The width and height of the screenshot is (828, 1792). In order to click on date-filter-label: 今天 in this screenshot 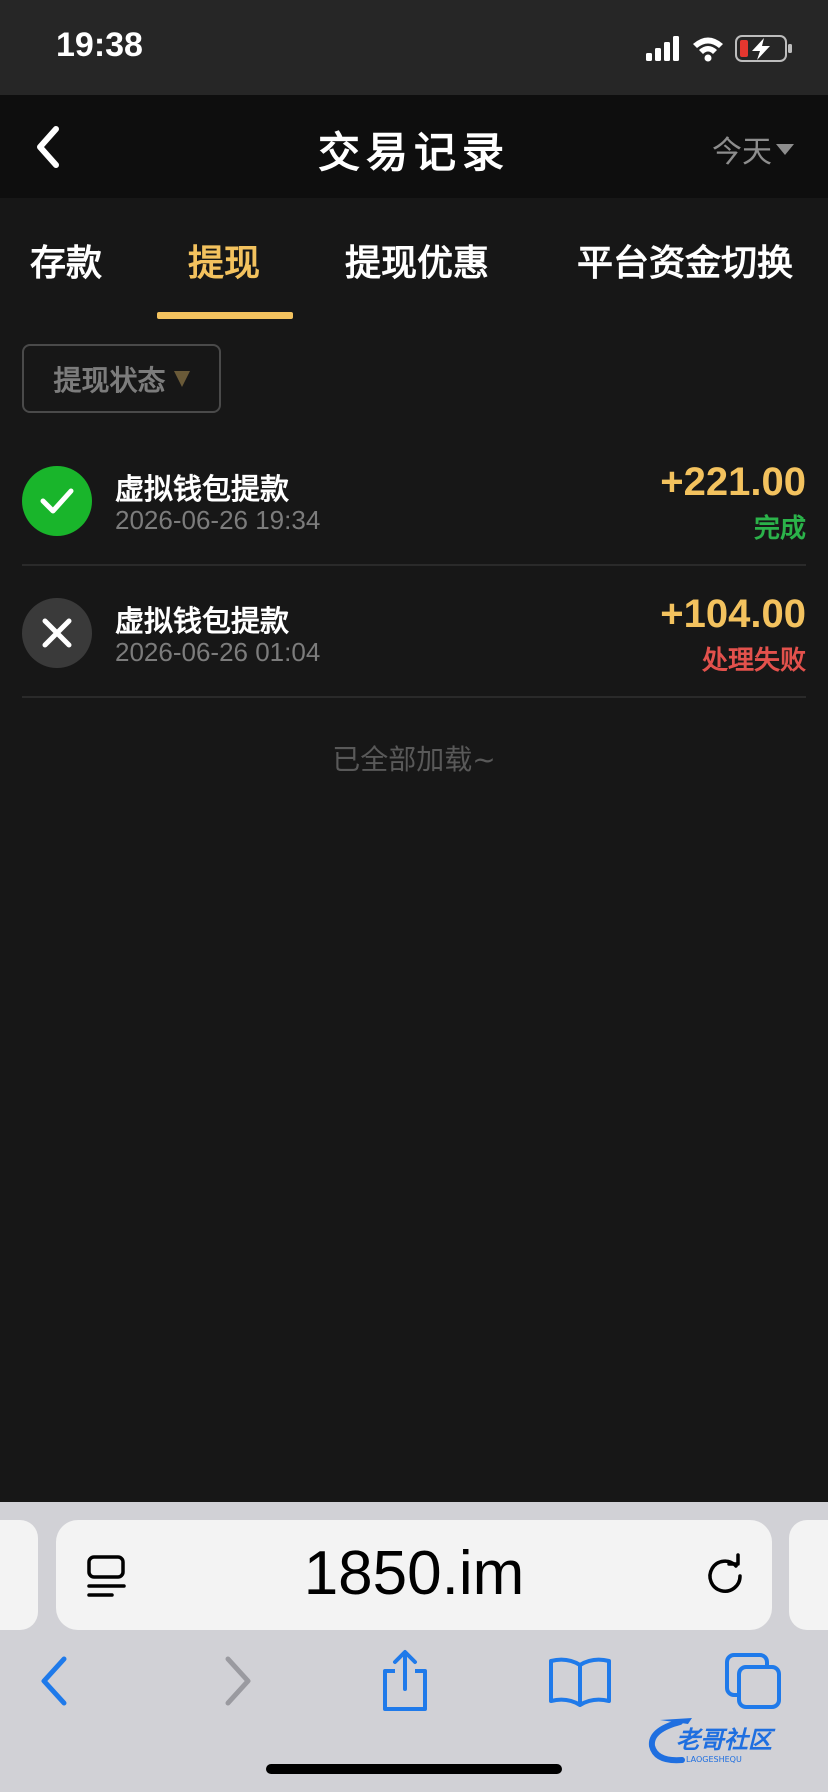, I will do `click(742, 152)`.